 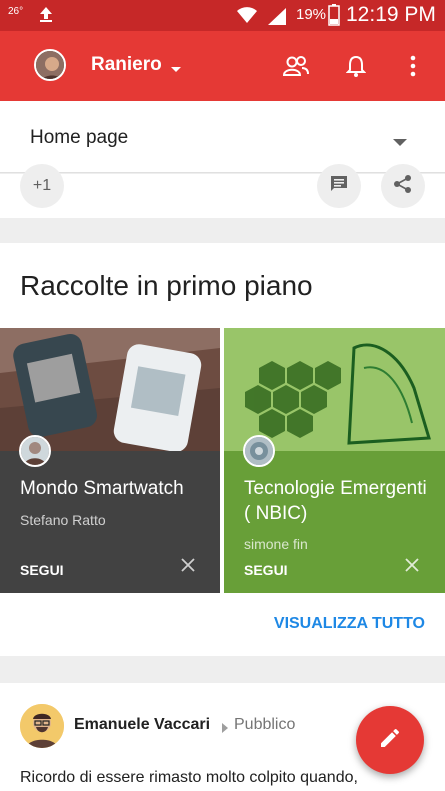 What do you see at coordinates (334, 17) in the screenshot?
I see `battery-icon` at bounding box center [334, 17].